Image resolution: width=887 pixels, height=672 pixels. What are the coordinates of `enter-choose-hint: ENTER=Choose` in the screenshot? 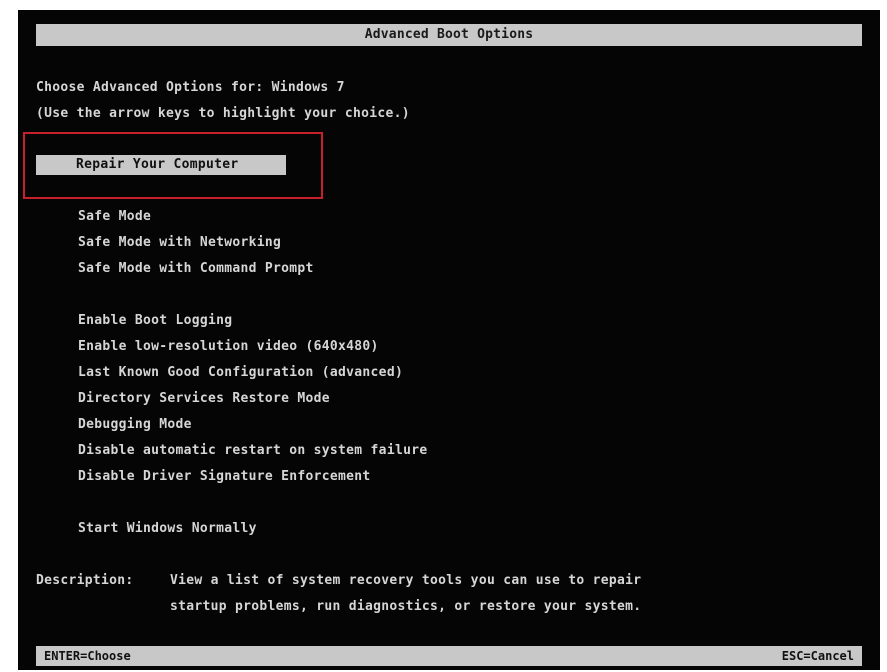 It's located at (87, 656).